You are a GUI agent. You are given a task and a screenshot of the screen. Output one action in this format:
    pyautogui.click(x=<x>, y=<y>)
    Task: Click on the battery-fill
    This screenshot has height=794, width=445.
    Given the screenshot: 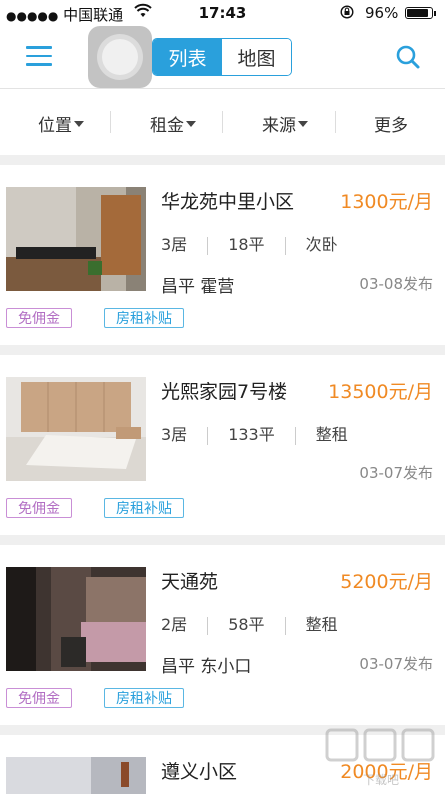 What is the action you would take?
    pyautogui.click(x=417, y=13)
    